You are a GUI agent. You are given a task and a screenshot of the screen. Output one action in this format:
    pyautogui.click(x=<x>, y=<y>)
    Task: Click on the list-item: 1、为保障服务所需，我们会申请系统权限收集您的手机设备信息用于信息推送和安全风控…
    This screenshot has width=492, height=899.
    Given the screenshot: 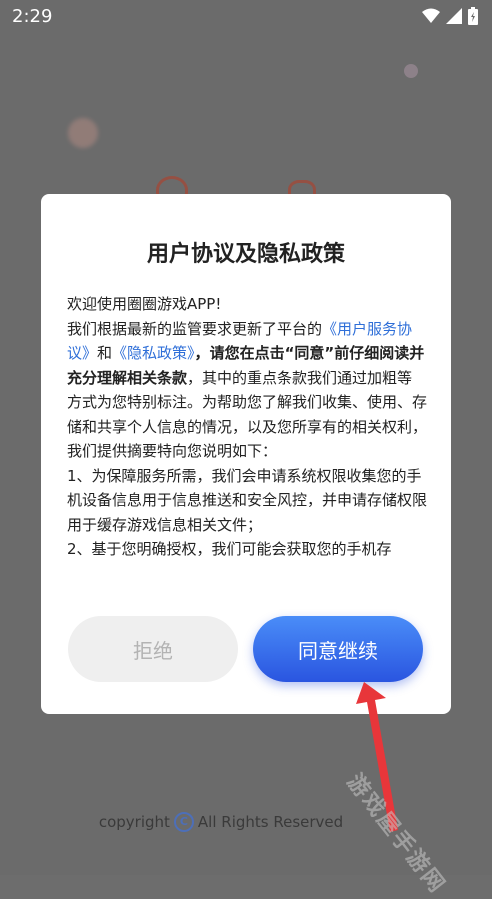 What is the action you would take?
    pyautogui.click(x=247, y=500)
    